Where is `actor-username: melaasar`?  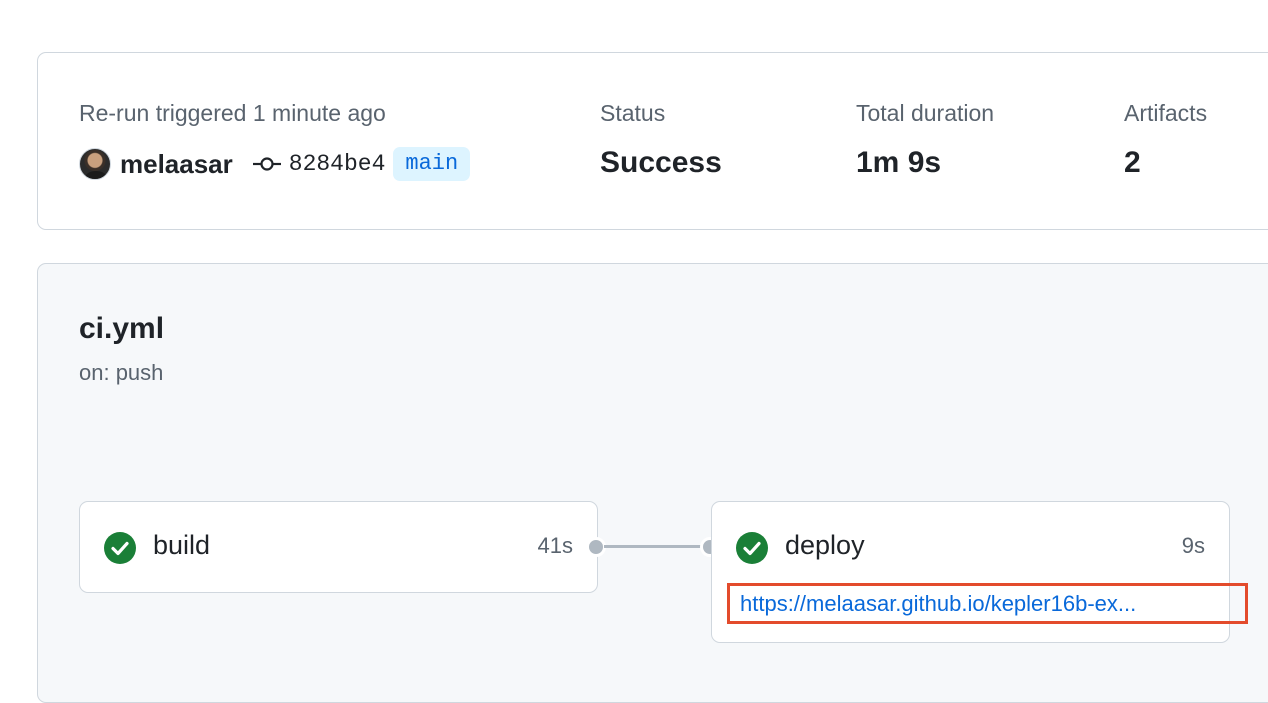 actor-username: melaasar is located at coordinates (176, 164).